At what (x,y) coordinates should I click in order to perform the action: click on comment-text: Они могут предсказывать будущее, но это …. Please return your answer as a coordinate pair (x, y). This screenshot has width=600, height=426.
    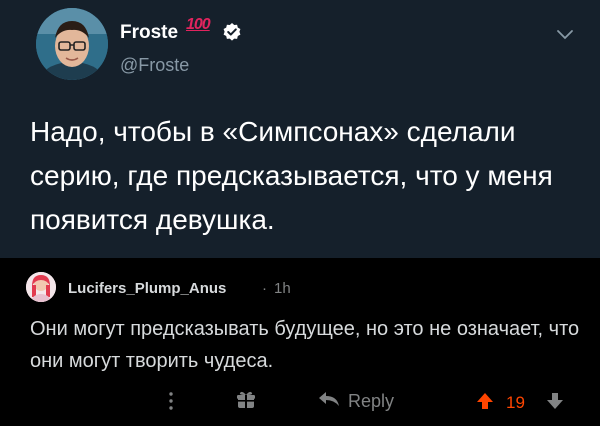
    Looking at the image, I should click on (305, 345).